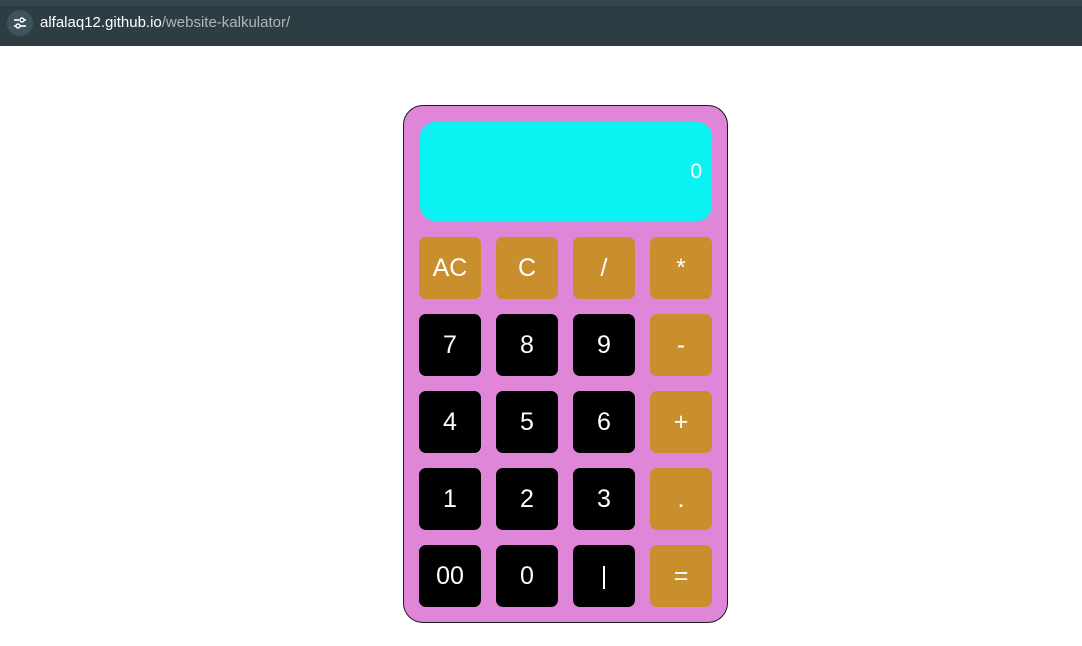 The height and width of the screenshot is (646, 1082). What do you see at coordinates (450, 422) in the screenshot?
I see `digit-4-button: 4` at bounding box center [450, 422].